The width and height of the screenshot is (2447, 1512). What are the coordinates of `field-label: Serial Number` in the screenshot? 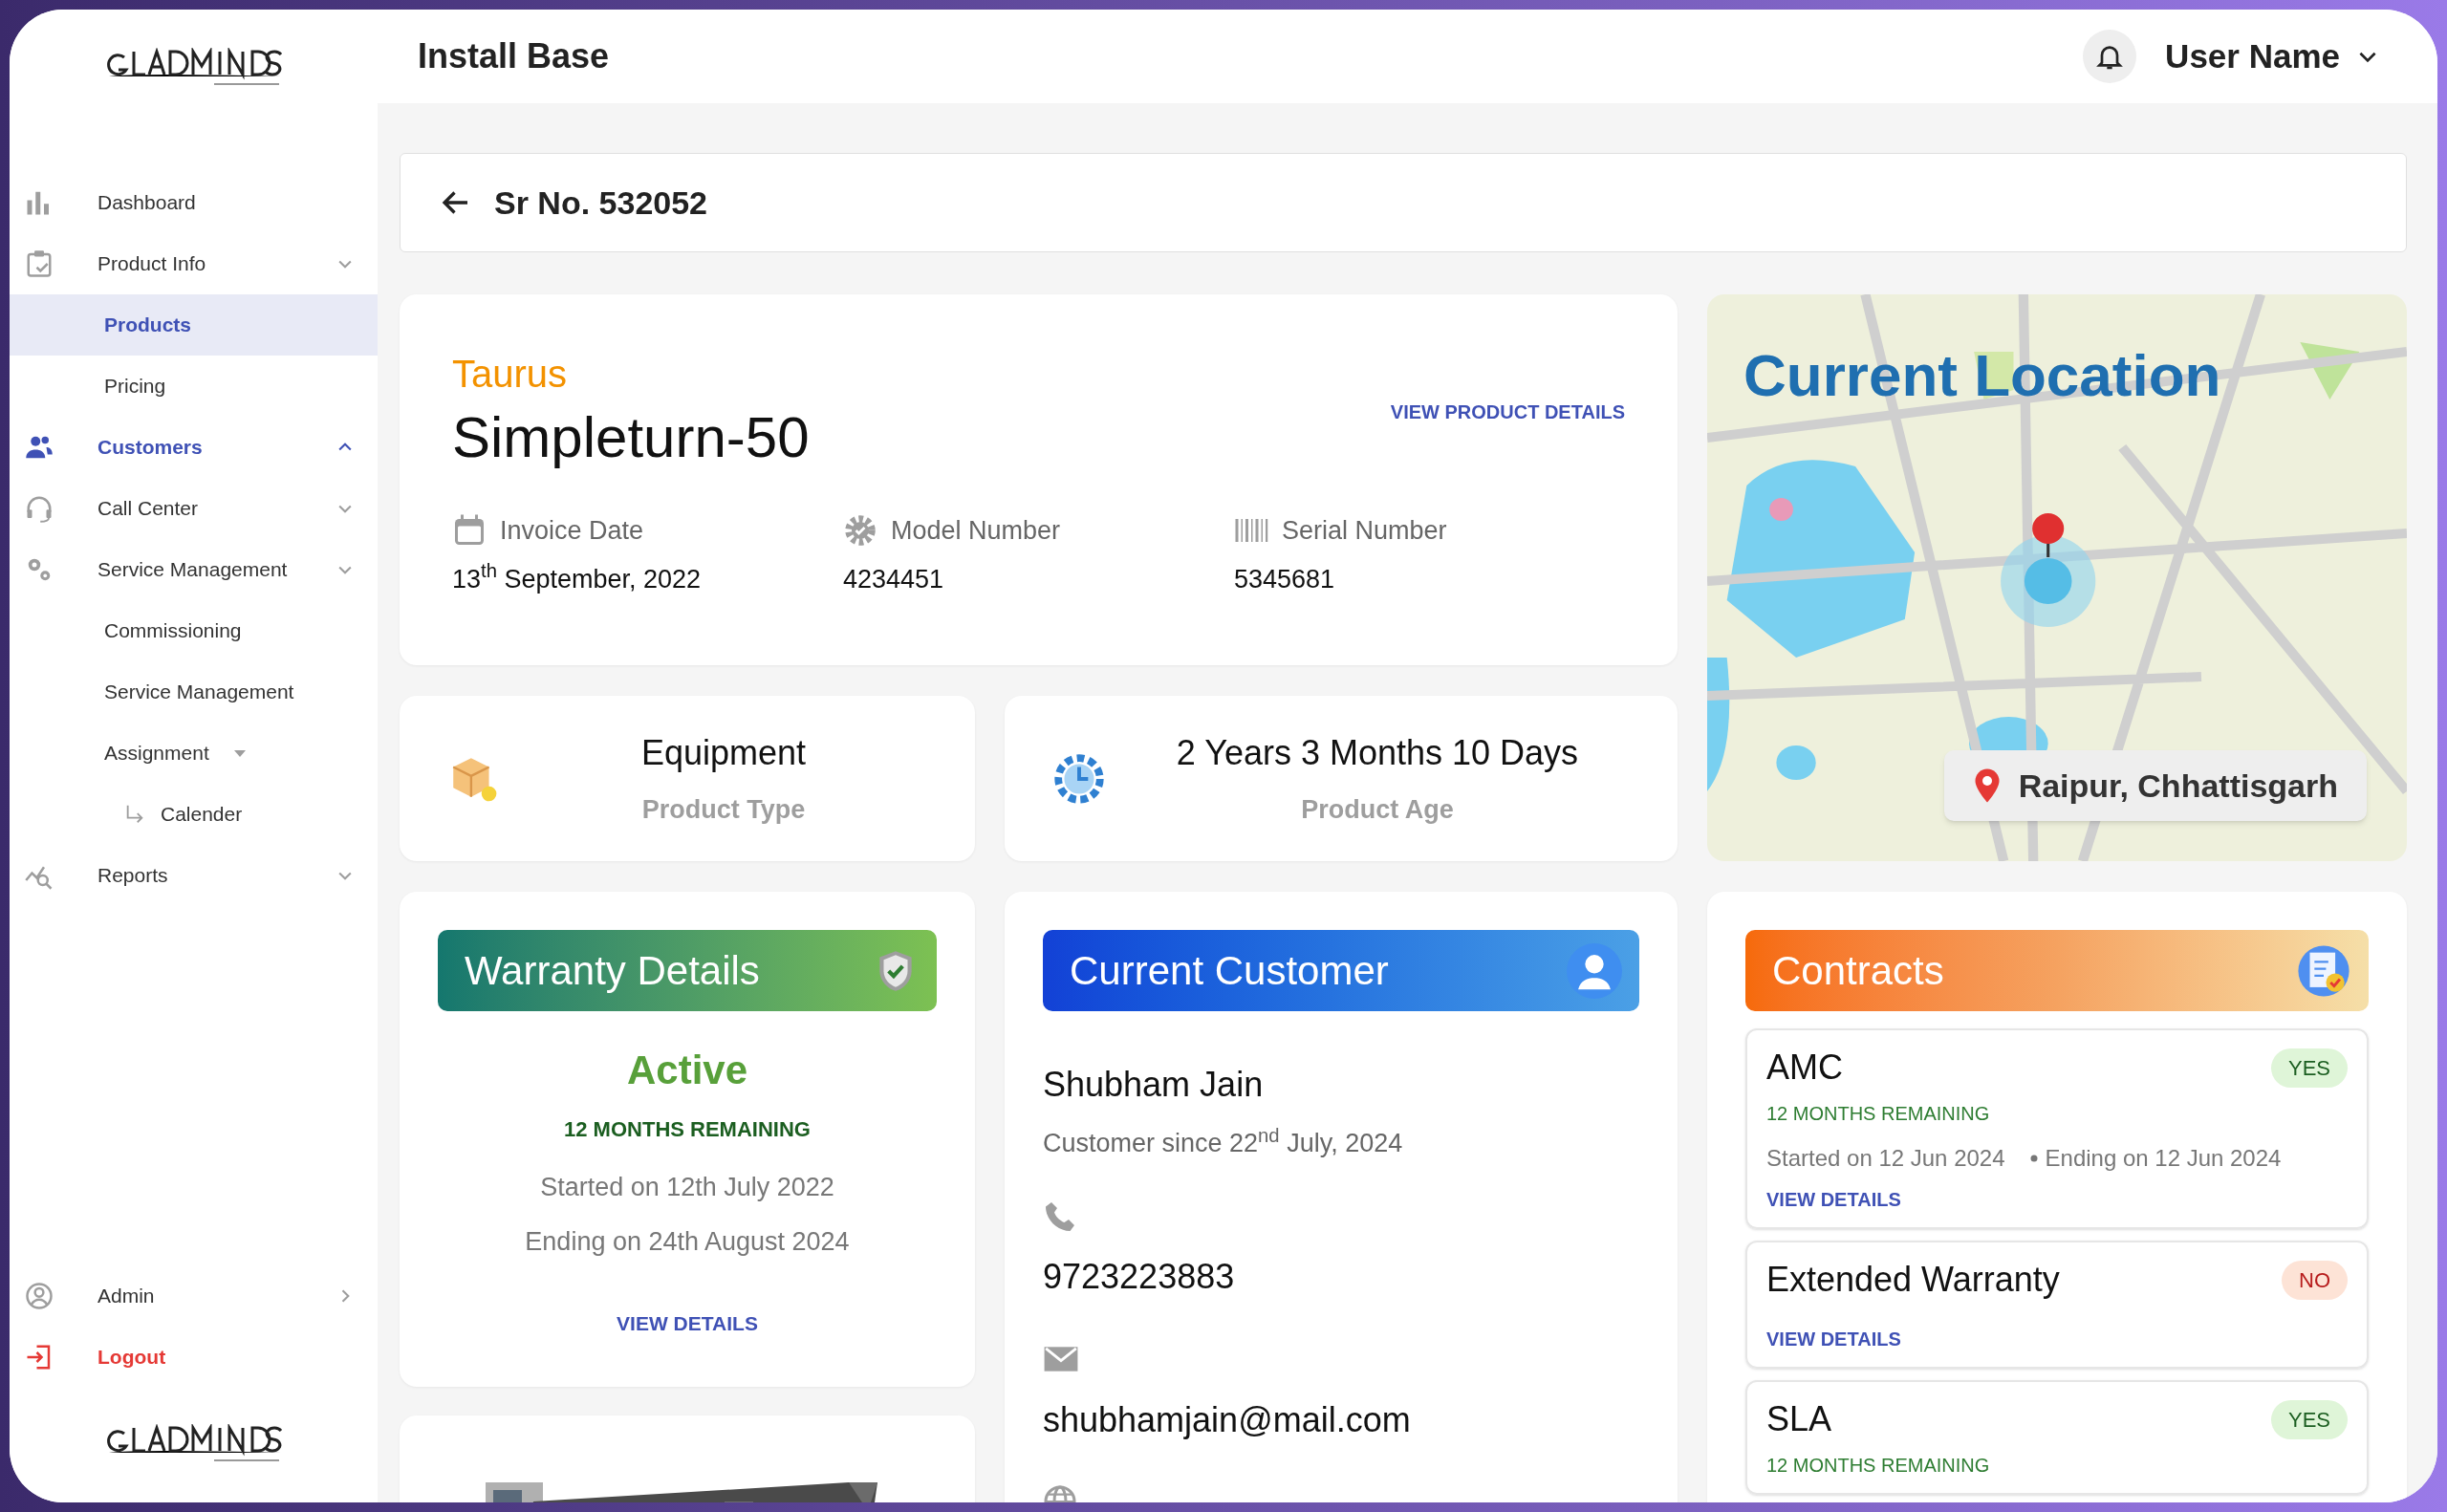 It's located at (1364, 531).